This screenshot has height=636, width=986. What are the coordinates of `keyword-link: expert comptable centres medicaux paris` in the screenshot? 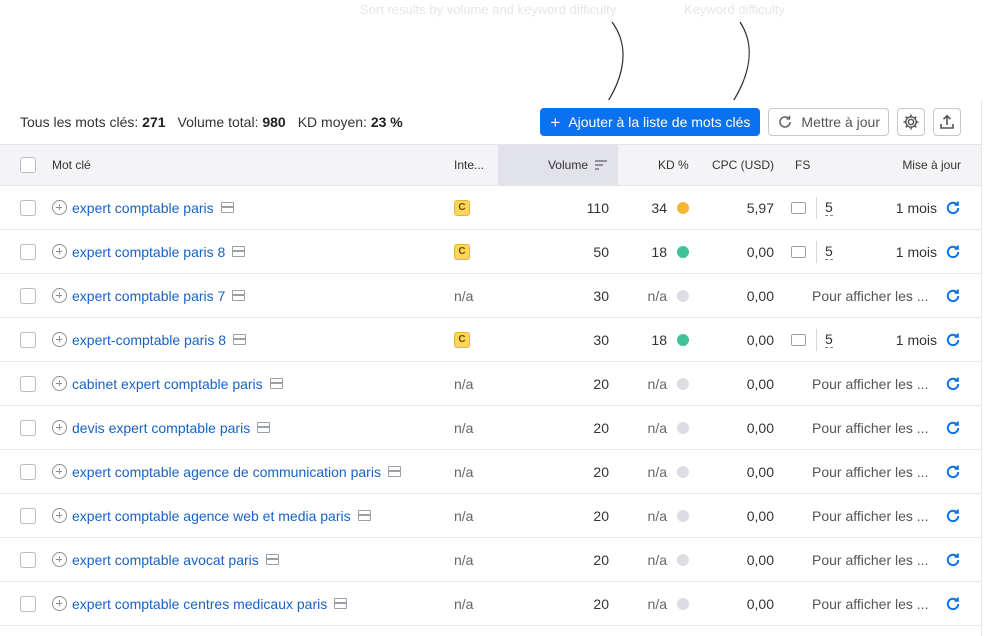 It's located at (199, 604).